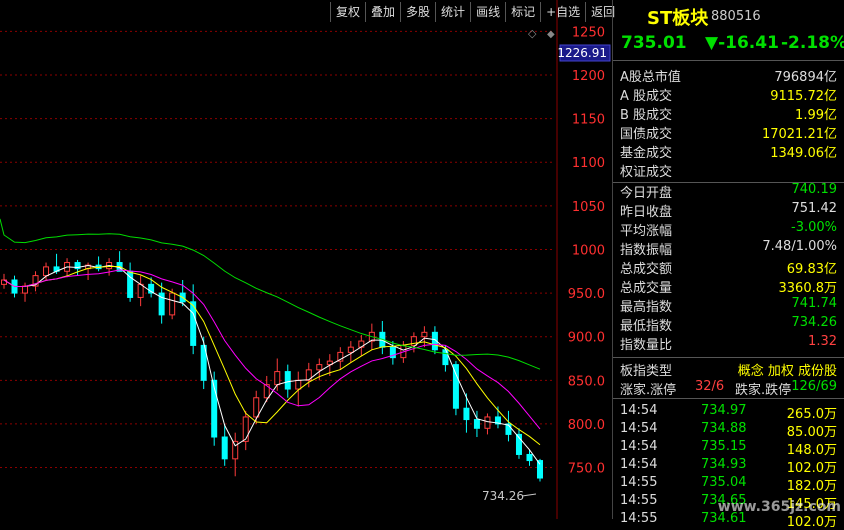  Describe the element at coordinates (728, 466) in the screenshot. I see `tick-row: 14:54 734.93 102.0万` at that location.